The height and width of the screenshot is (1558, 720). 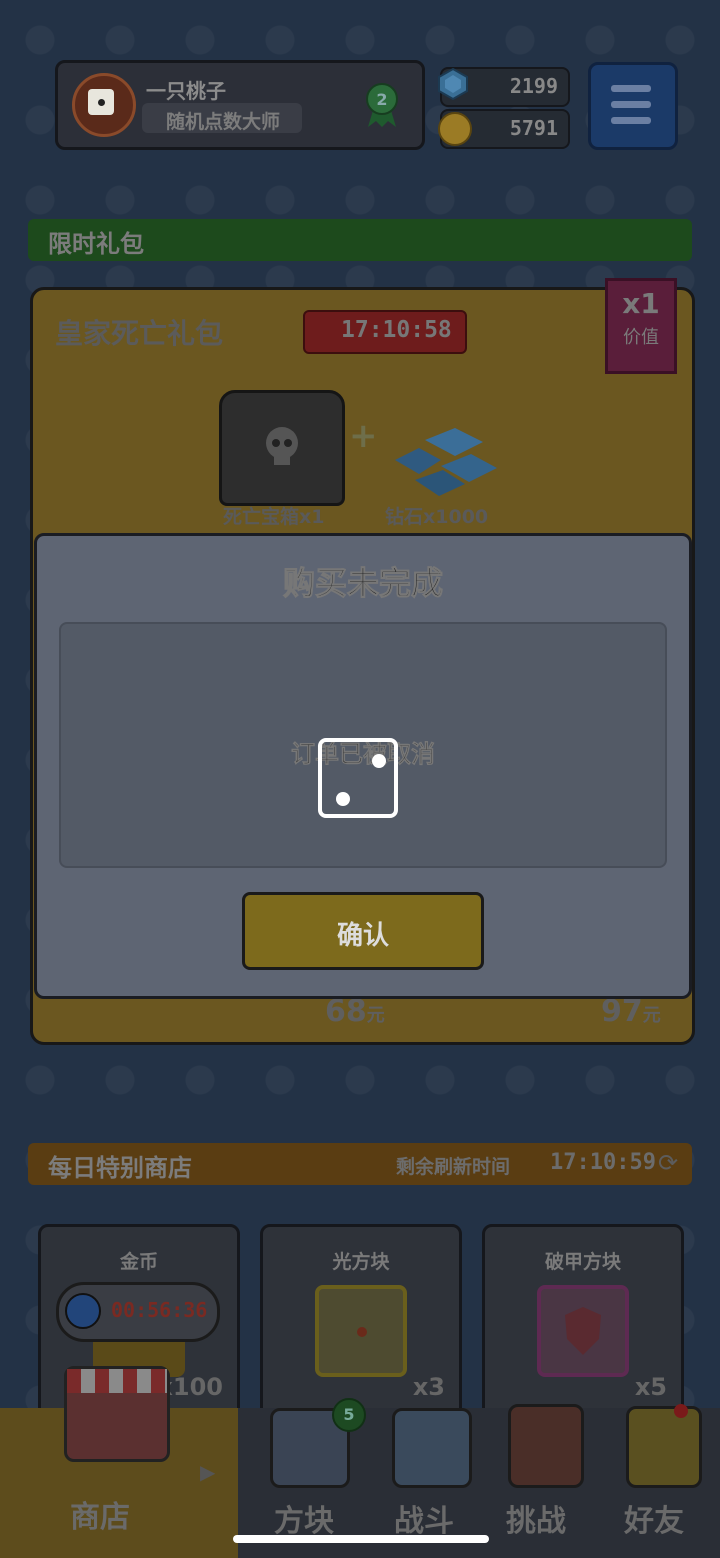 I want to click on player-name: 一只桃子, so click(x=186, y=91).